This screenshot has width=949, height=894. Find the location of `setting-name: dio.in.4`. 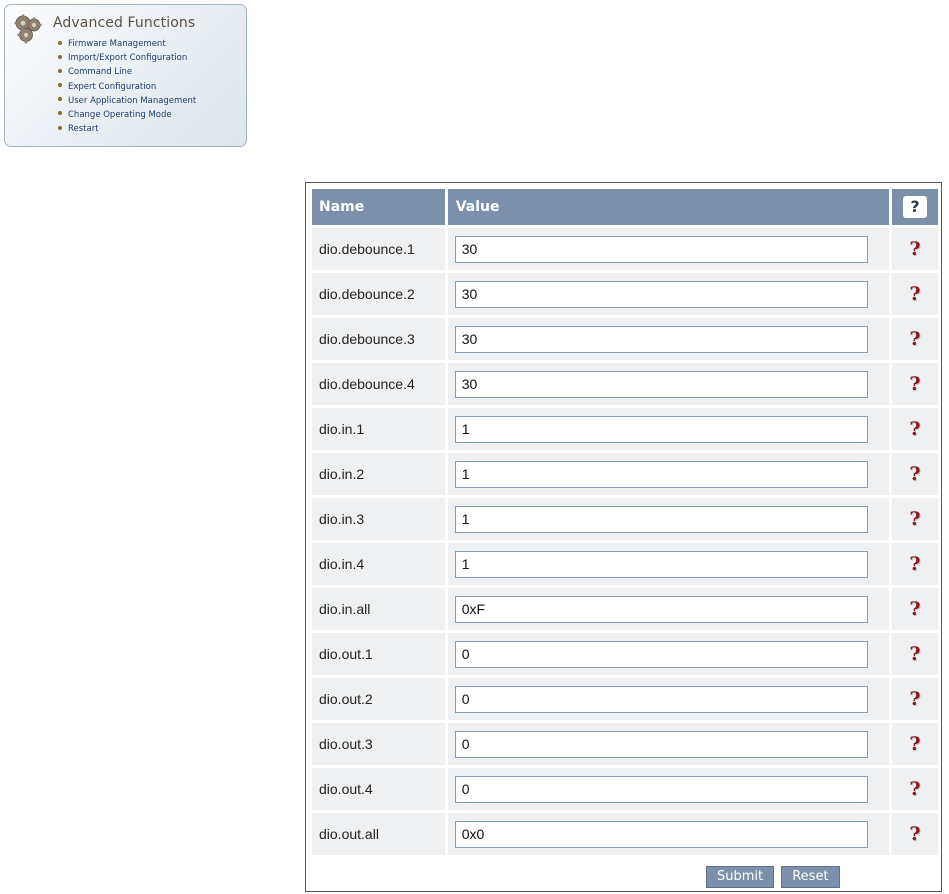

setting-name: dio.in.4 is located at coordinates (378, 564).